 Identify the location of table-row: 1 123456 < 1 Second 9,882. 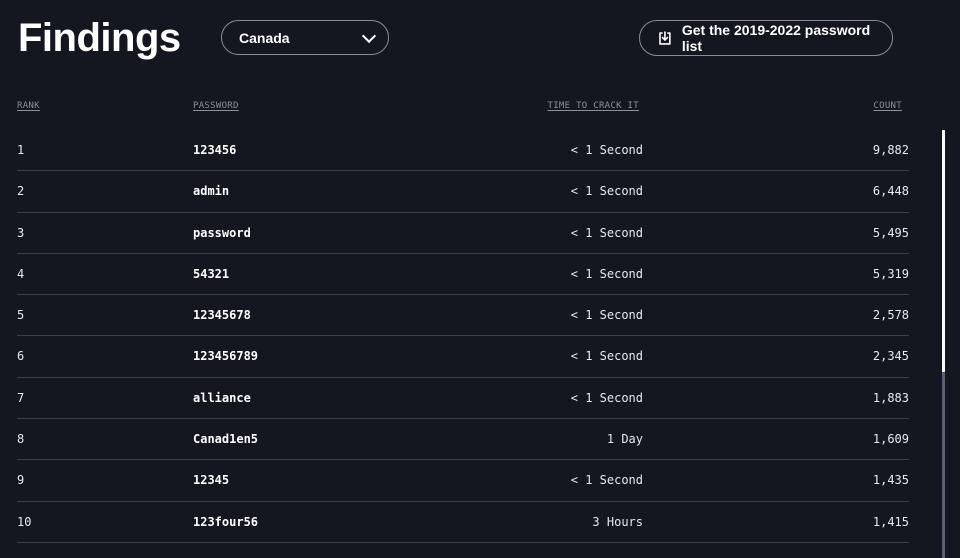
(463, 151).